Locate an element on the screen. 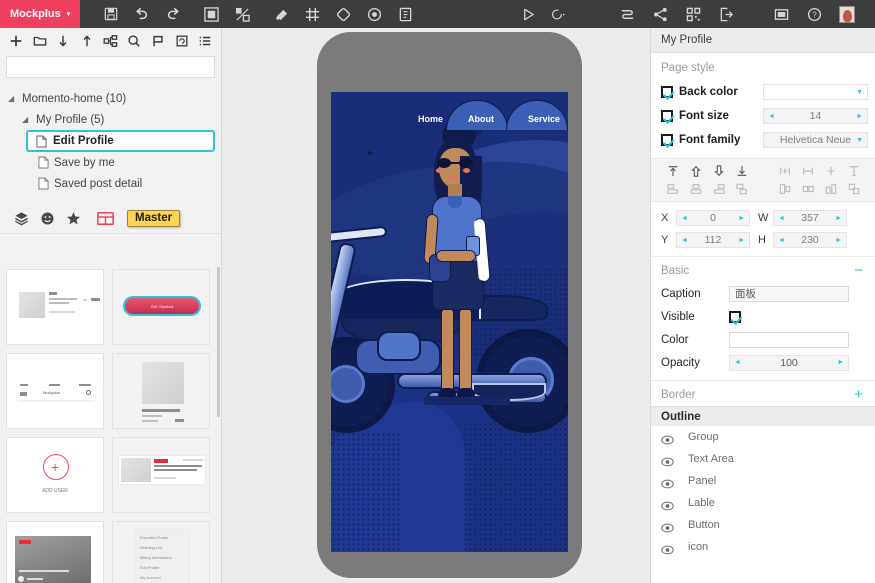  mask-icon is located at coordinates (281, 14).